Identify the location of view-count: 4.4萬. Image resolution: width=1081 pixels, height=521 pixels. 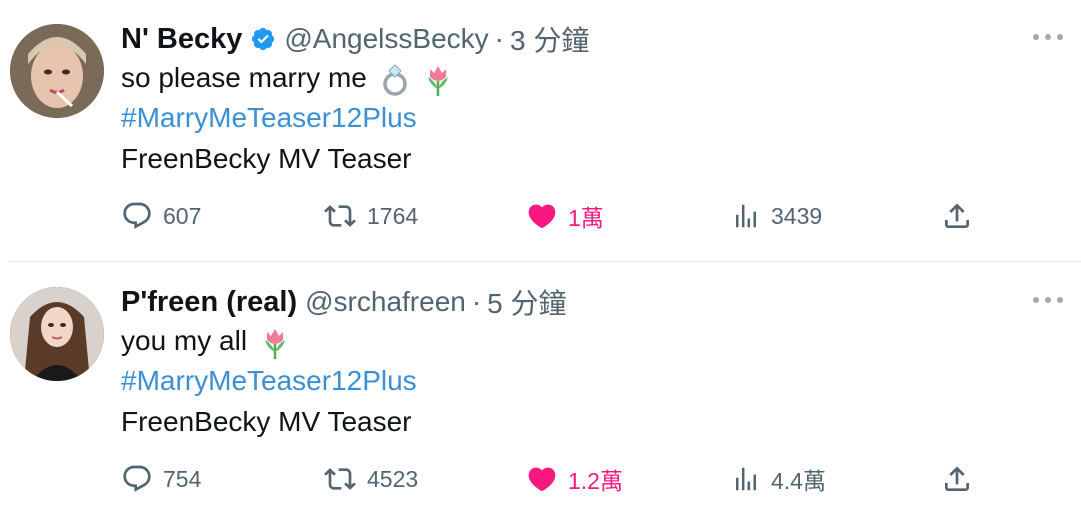
(798, 481).